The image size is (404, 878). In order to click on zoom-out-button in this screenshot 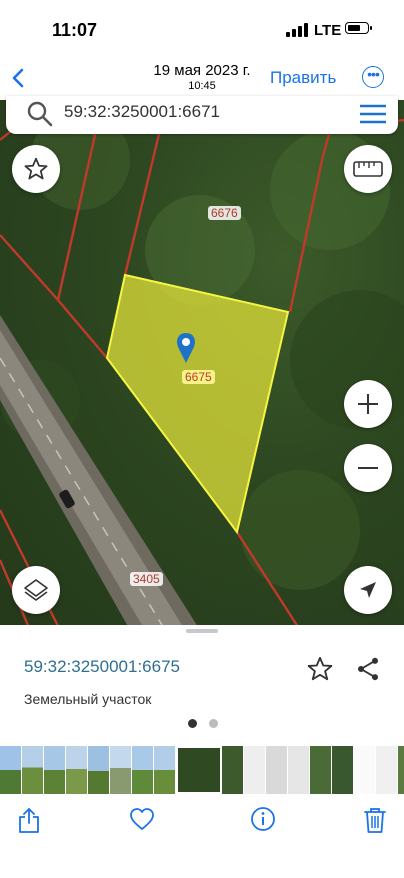, I will do `click(368, 468)`.